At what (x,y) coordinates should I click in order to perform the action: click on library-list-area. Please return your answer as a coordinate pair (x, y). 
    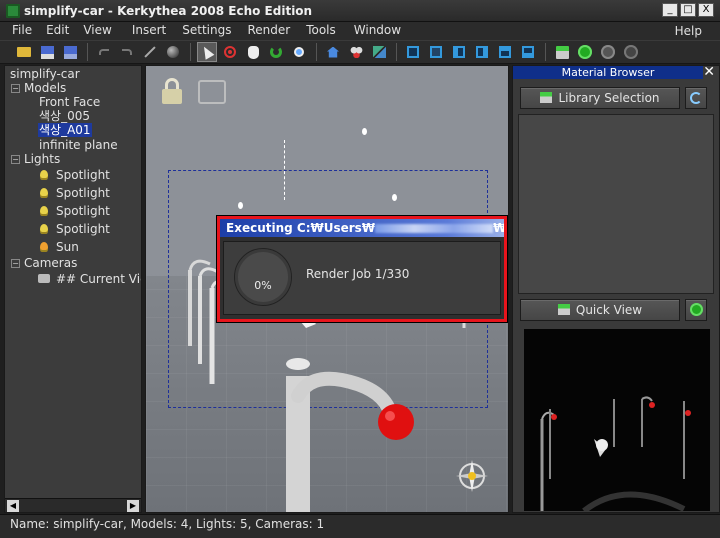
    Looking at the image, I should click on (616, 204).